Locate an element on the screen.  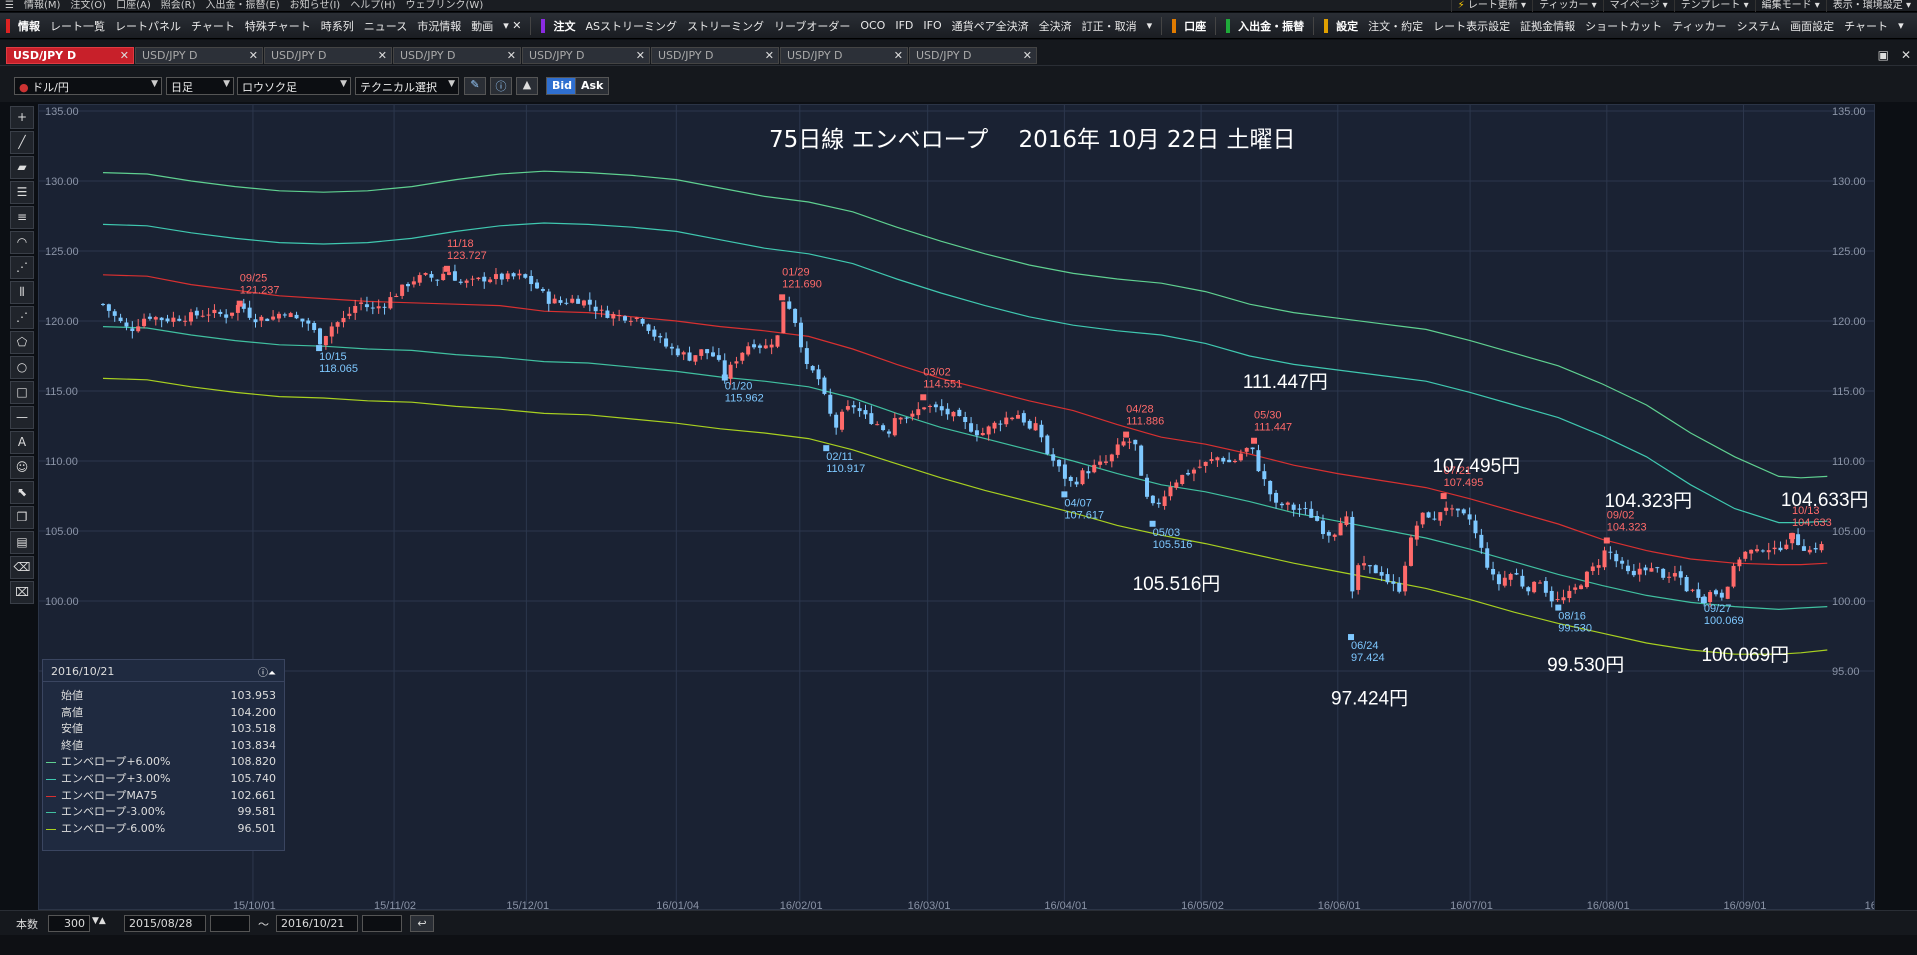
hline-icon: — is located at coordinates (22, 417).